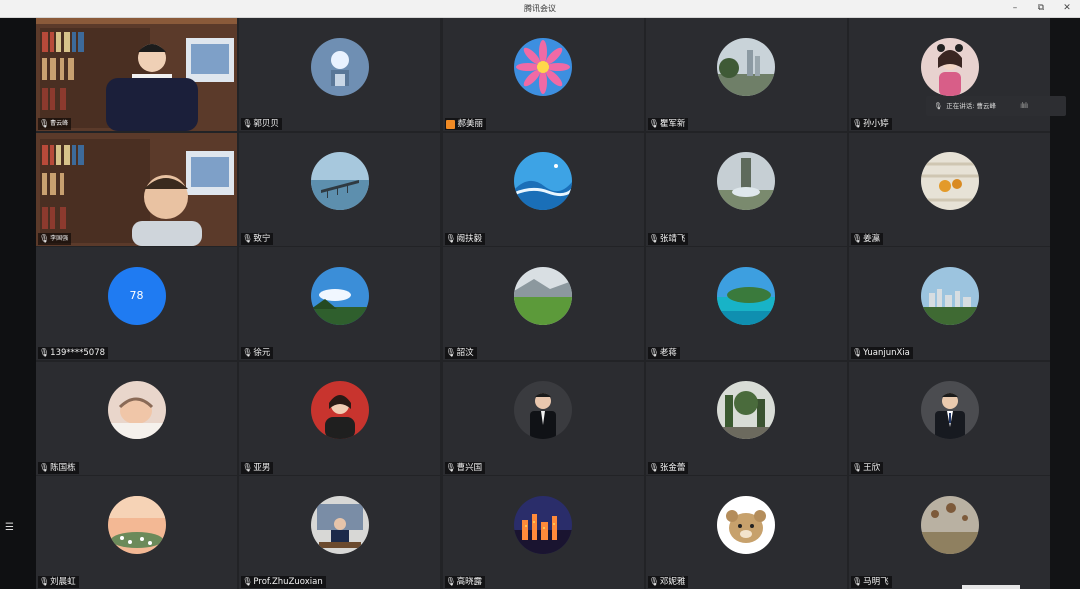 The image size is (1080, 589). What do you see at coordinates (262, 353) in the screenshot?
I see `participant-name: 徐元` at bounding box center [262, 353].